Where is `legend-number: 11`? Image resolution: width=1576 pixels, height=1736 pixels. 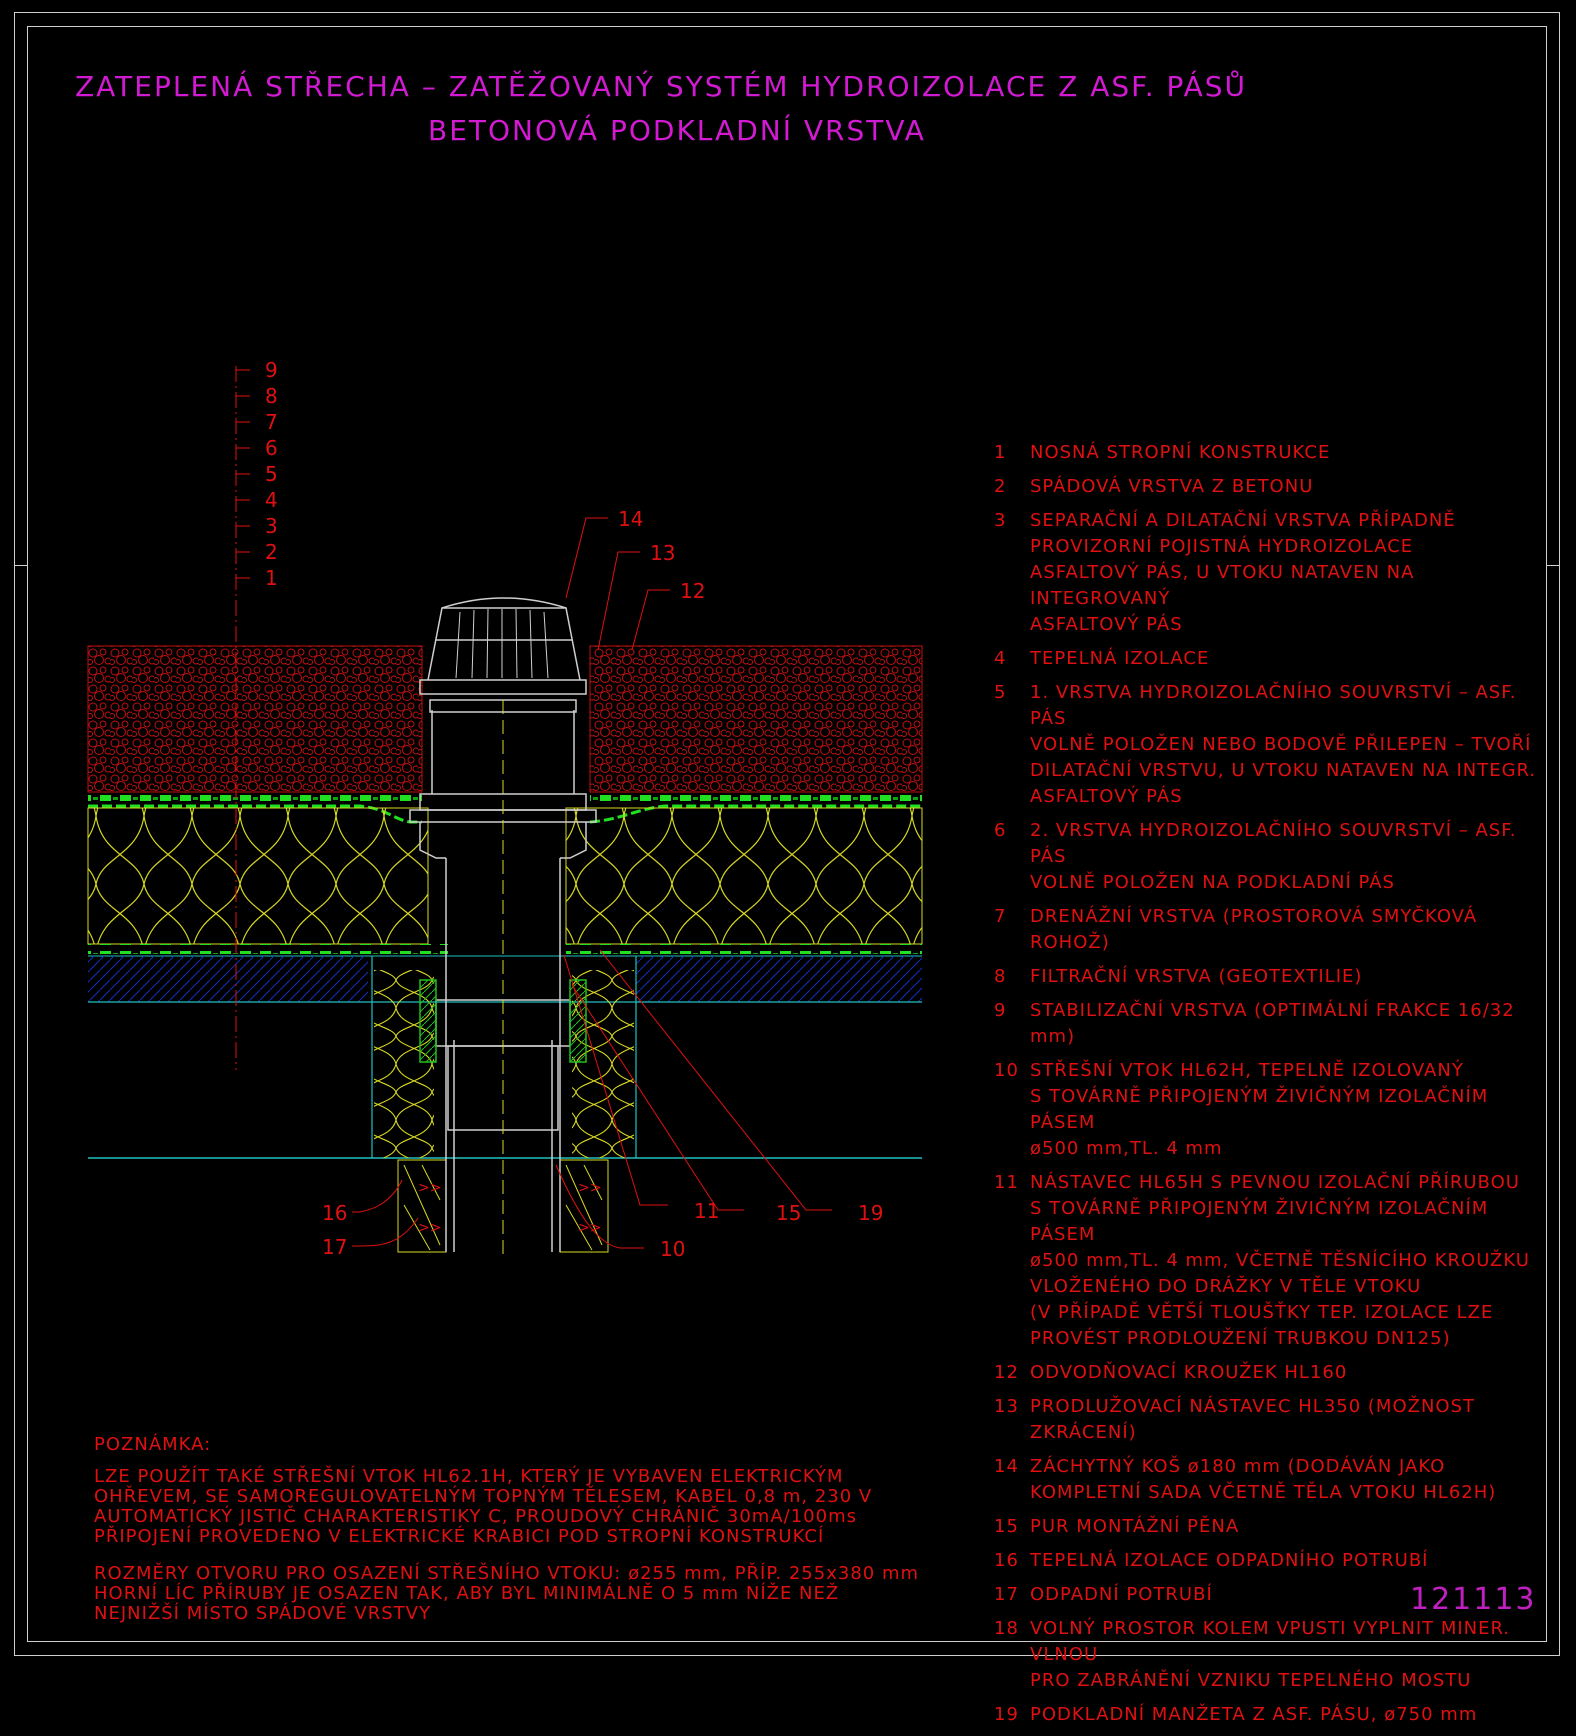 legend-number: 11 is located at coordinates (1006, 1182).